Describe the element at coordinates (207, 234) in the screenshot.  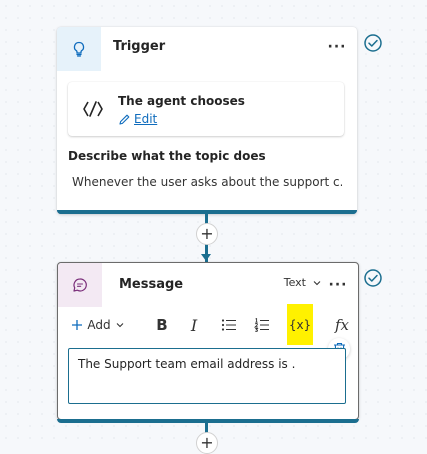
I see `add-node-button: +` at that location.